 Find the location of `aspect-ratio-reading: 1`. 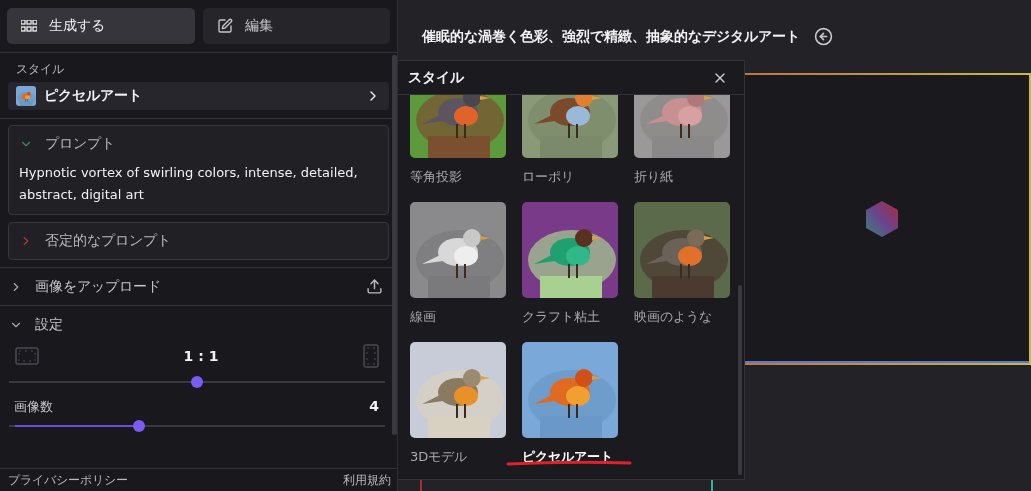

aspect-ratio-reading: 1 is located at coordinates (201, 356).